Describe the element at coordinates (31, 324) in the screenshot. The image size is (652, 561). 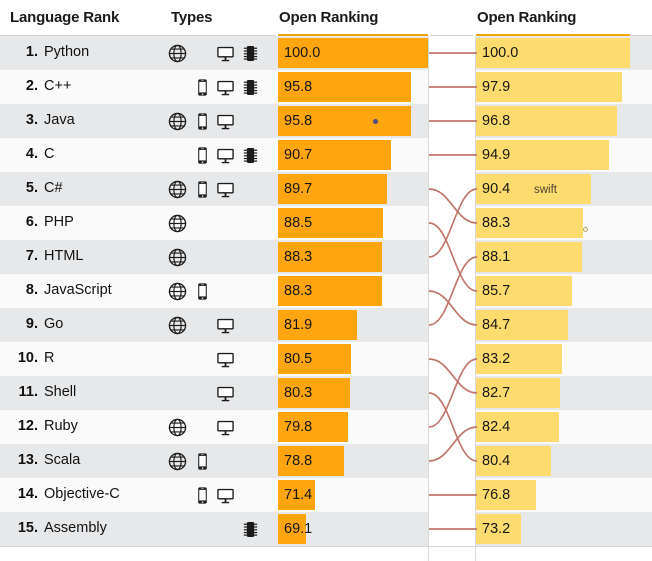
I see `rank-number: 9.` at that location.